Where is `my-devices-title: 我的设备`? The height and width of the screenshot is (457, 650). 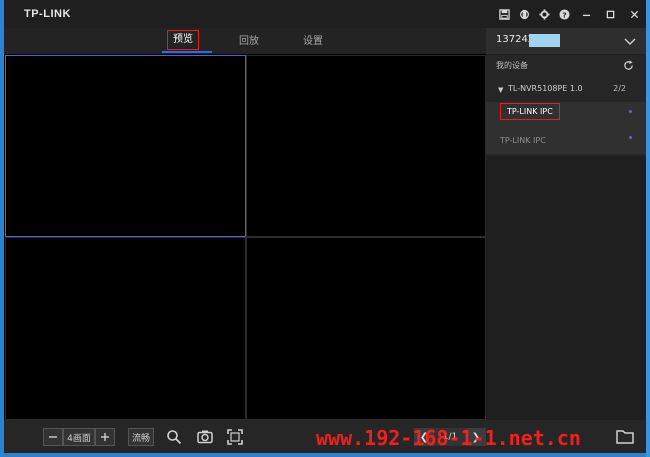 my-devices-title: 我的设备 is located at coordinates (512, 65).